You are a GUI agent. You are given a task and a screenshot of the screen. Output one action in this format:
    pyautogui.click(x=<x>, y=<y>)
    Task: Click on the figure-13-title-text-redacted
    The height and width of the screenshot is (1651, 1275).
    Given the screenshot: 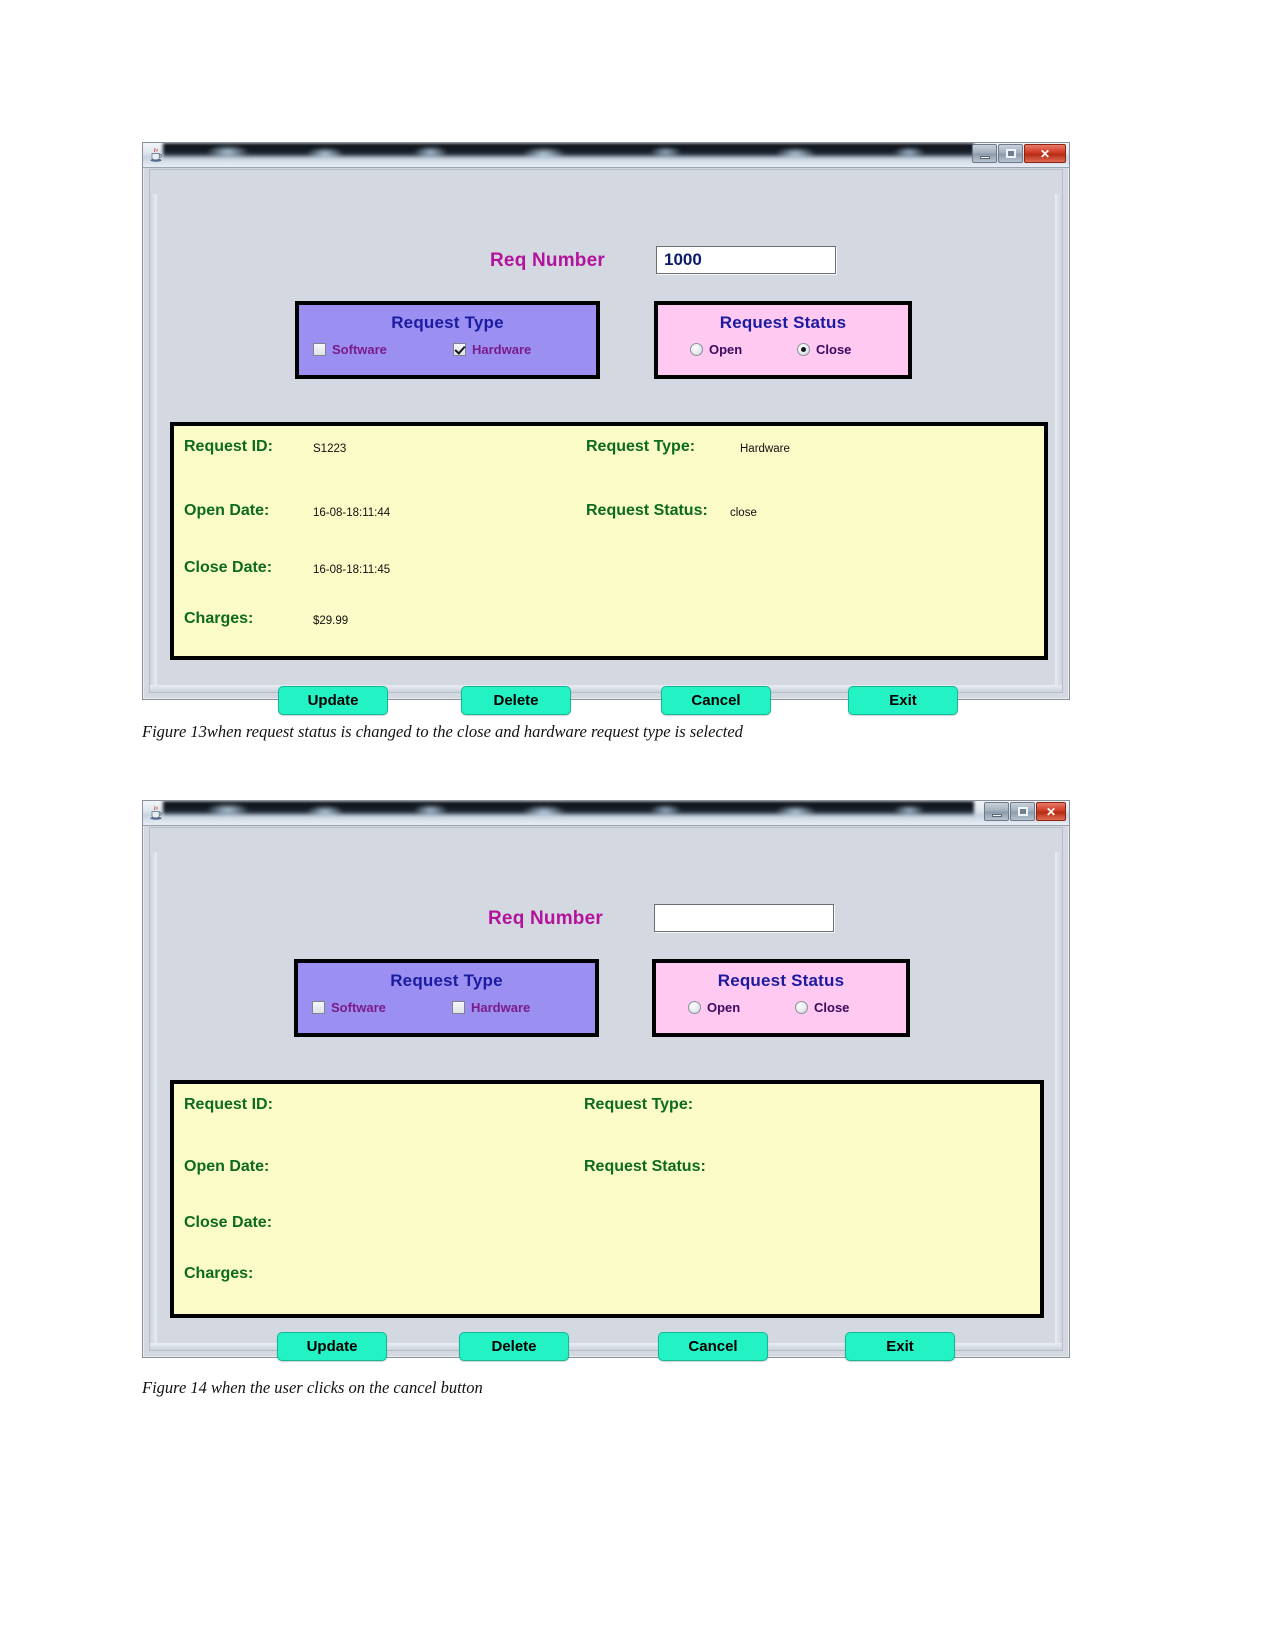 What is the action you would take?
    pyautogui.click(x=568, y=150)
    